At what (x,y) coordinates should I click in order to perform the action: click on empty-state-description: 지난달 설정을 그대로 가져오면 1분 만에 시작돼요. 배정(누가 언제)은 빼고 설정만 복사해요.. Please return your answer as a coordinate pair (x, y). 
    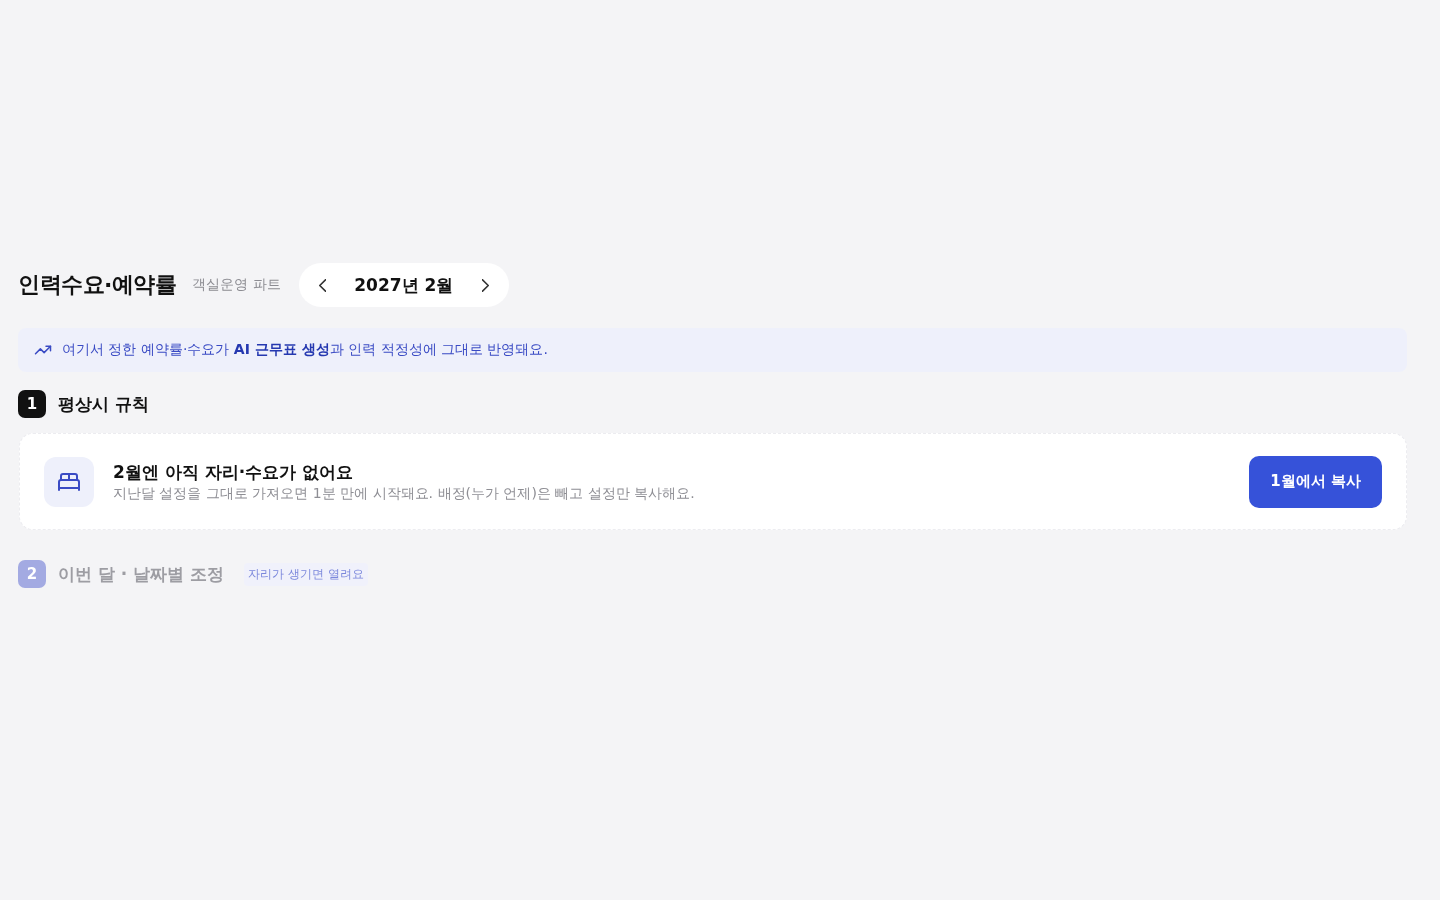
    Looking at the image, I should click on (404, 493).